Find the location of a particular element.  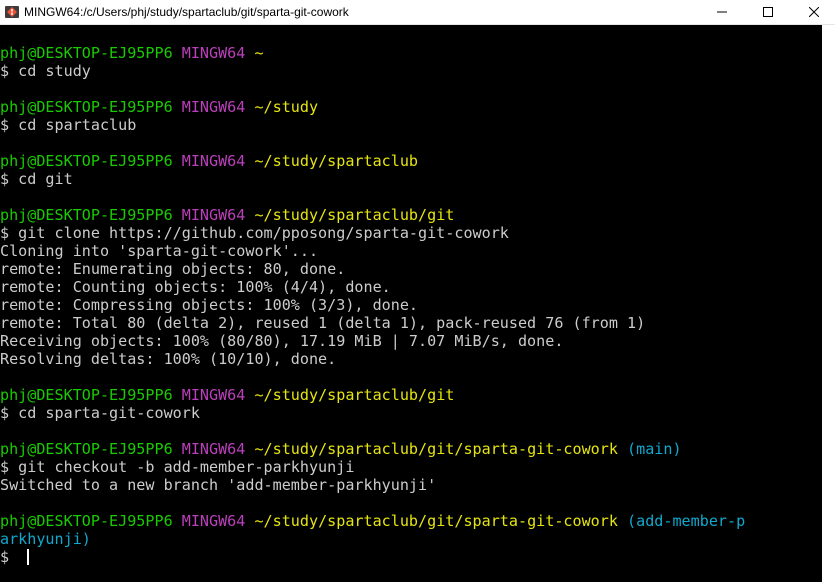

close-button is located at coordinates (813, 12).